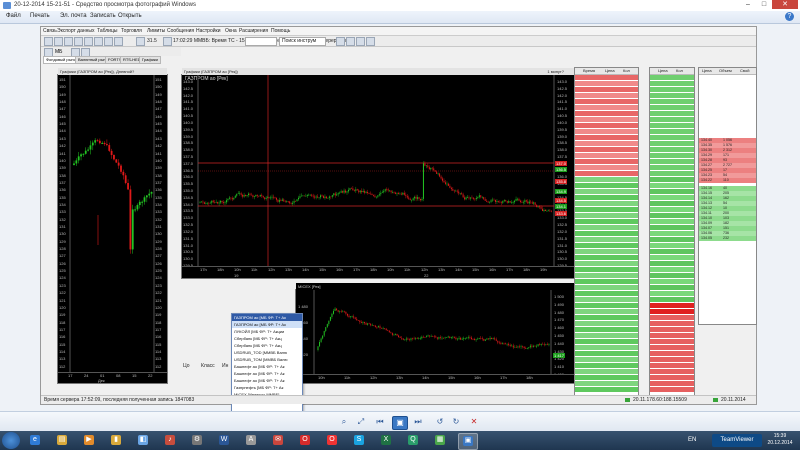 Image resolution: width=800 pixels, height=450 pixels. What do you see at coordinates (98, 41) in the screenshot?
I see `toolbar-deals-icon` at bounding box center [98, 41].